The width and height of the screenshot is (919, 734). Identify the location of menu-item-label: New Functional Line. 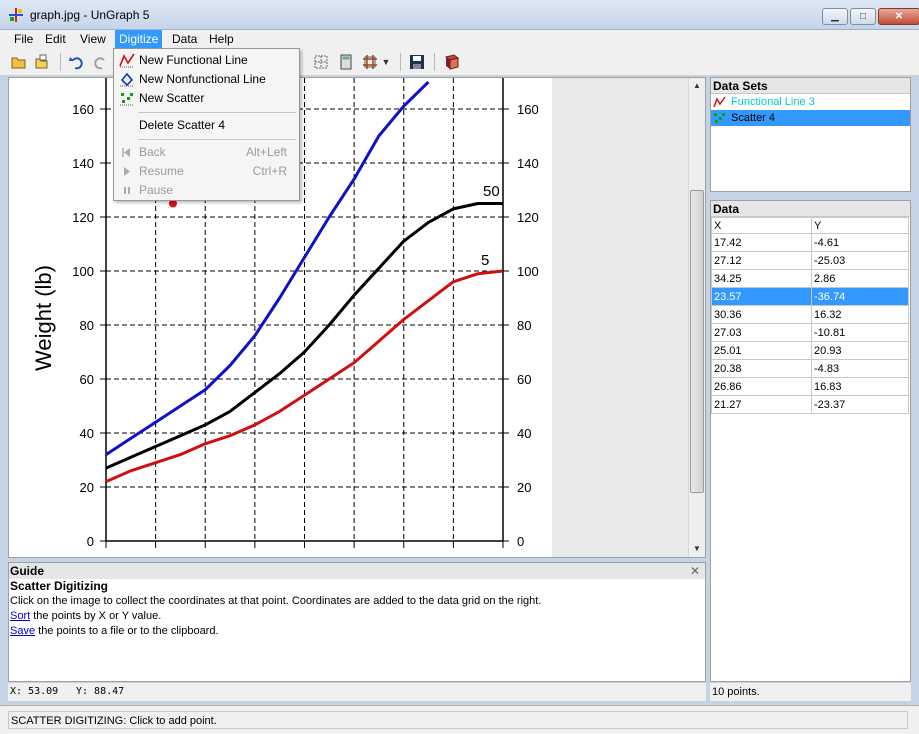
(193, 60).